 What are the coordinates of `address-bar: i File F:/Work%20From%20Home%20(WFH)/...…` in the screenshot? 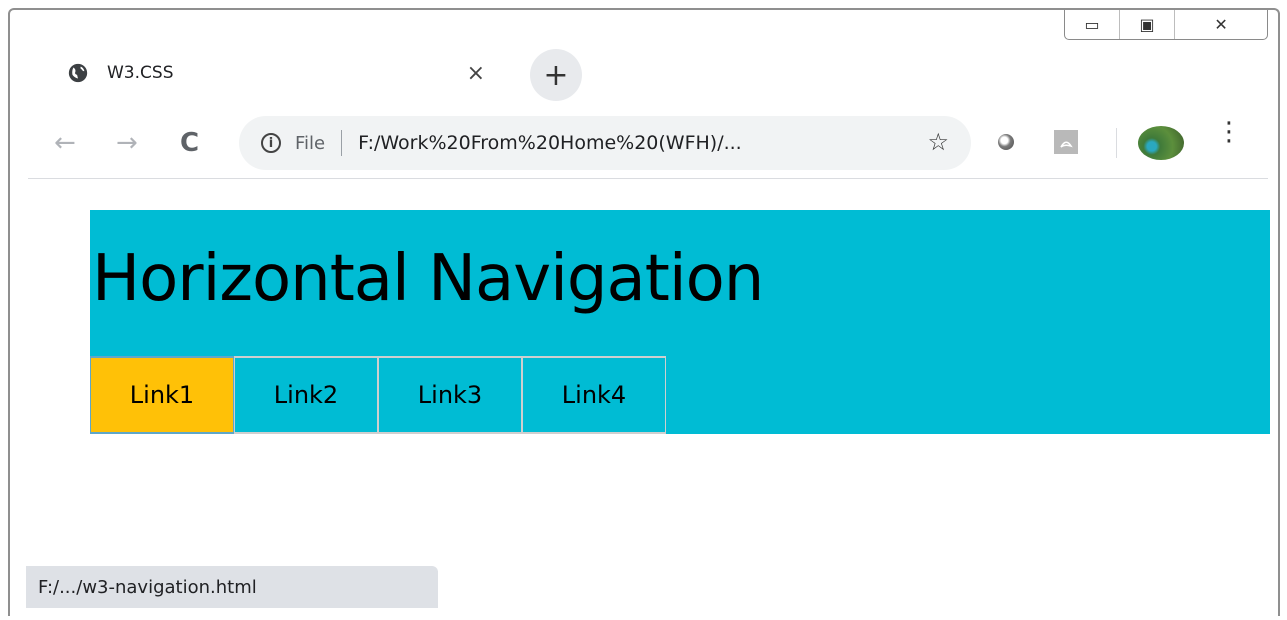 It's located at (605, 143).